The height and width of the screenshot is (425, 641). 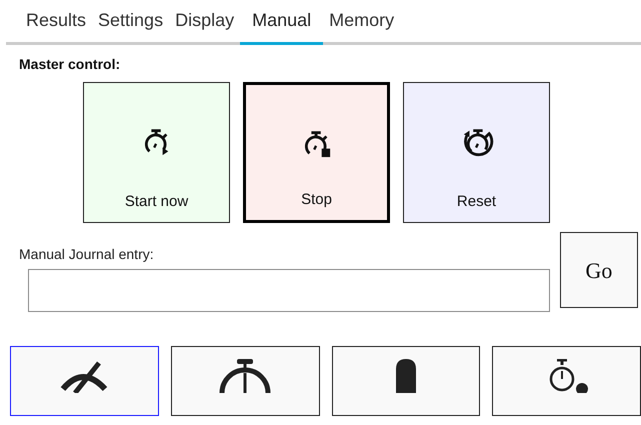 What do you see at coordinates (156, 152) in the screenshot?
I see `start-button: Start now` at bounding box center [156, 152].